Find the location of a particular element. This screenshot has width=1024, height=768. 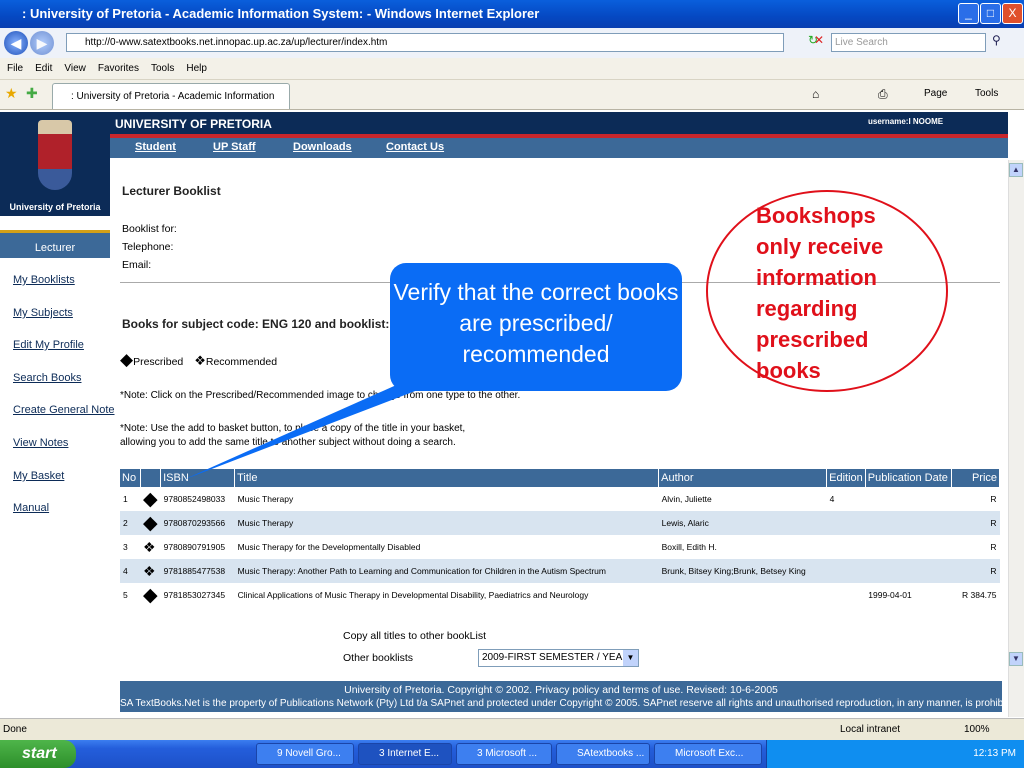

scroll-up-icon: ▲ is located at coordinates (1016, 170).